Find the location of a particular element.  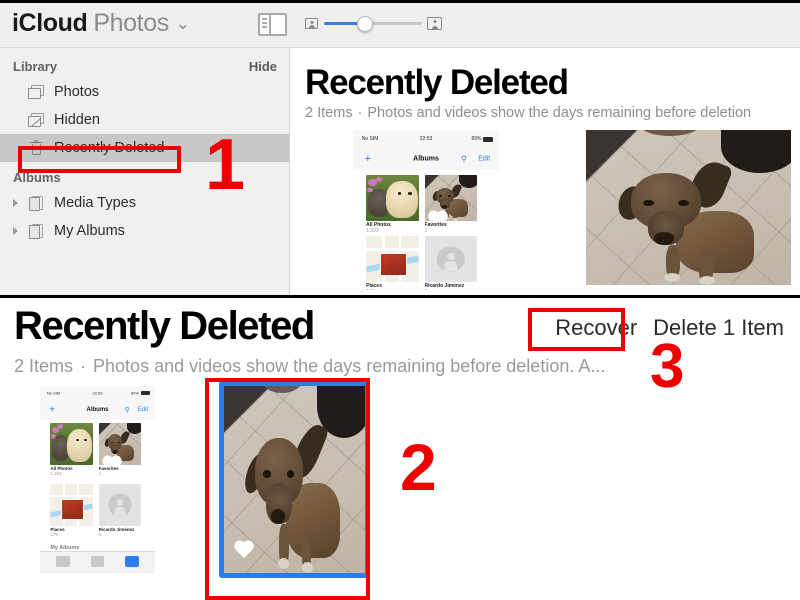

app-title: iCloud Photos ⌄ is located at coordinates (101, 23).